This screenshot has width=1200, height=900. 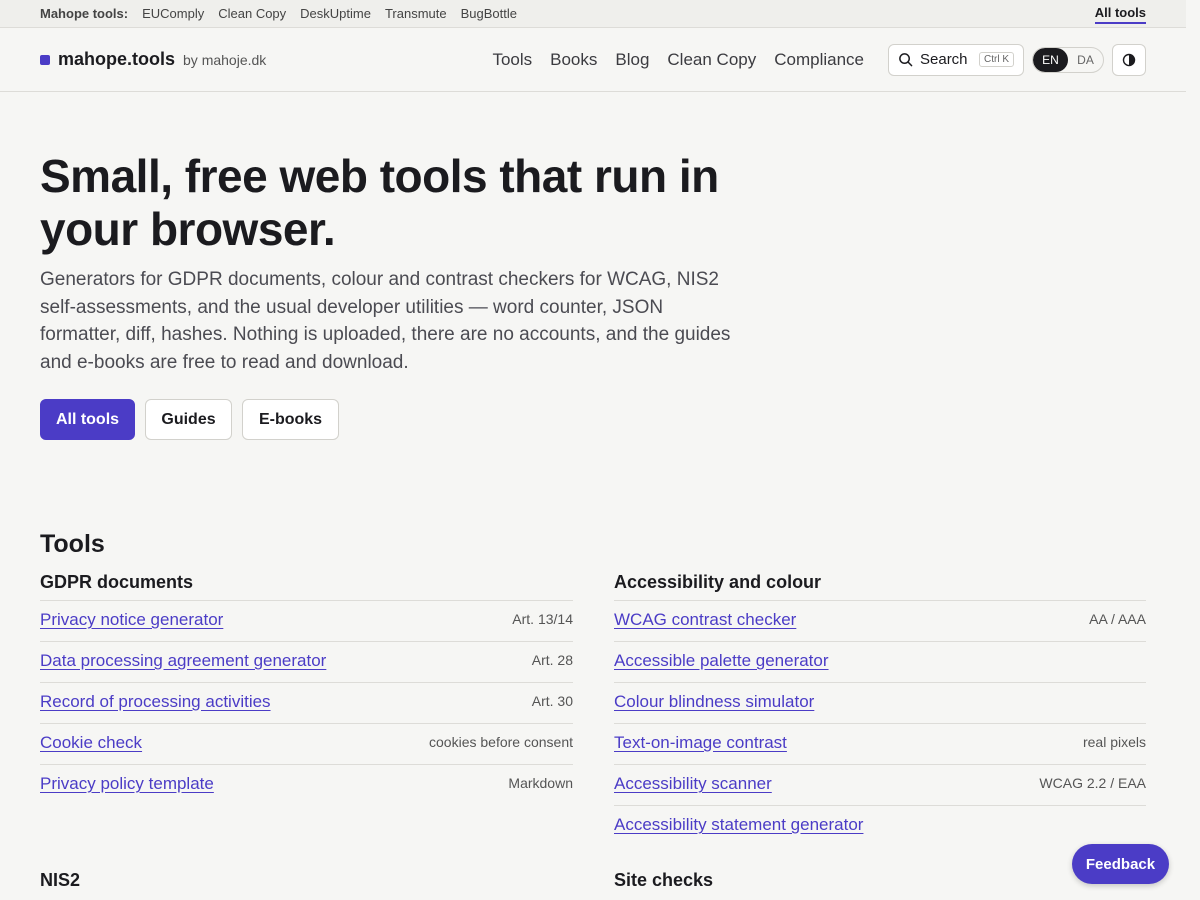 What do you see at coordinates (131, 620) in the screenshot?
I see `tool-link-privacy-notice: Privacy notice generator` at bounding box center [131, 620].